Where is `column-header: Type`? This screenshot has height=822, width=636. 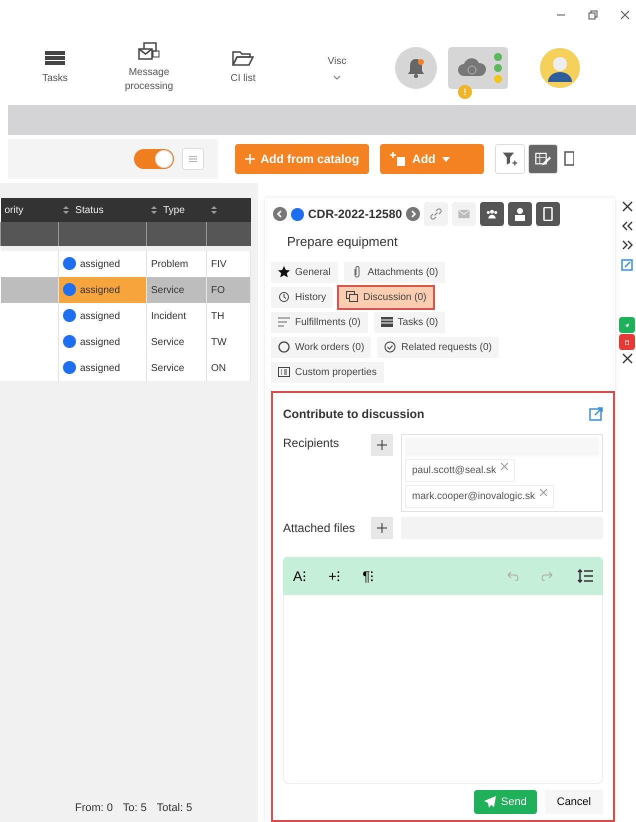
column-header: Type is located at coordinates (176, 210).